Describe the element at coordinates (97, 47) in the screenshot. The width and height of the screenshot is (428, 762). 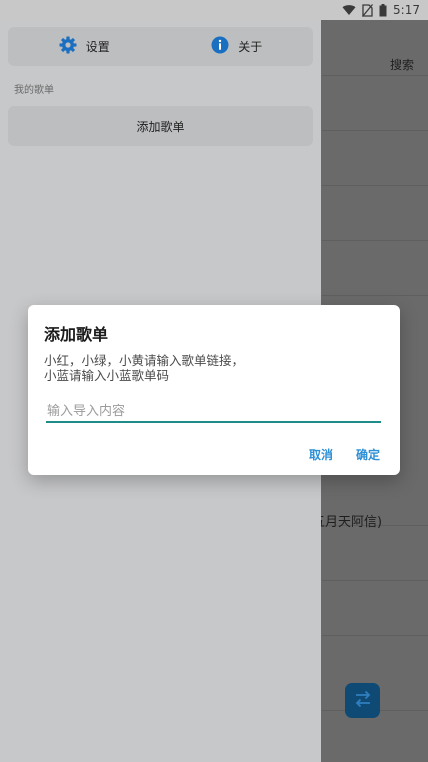
I see `settings-label: 设置` at that location.